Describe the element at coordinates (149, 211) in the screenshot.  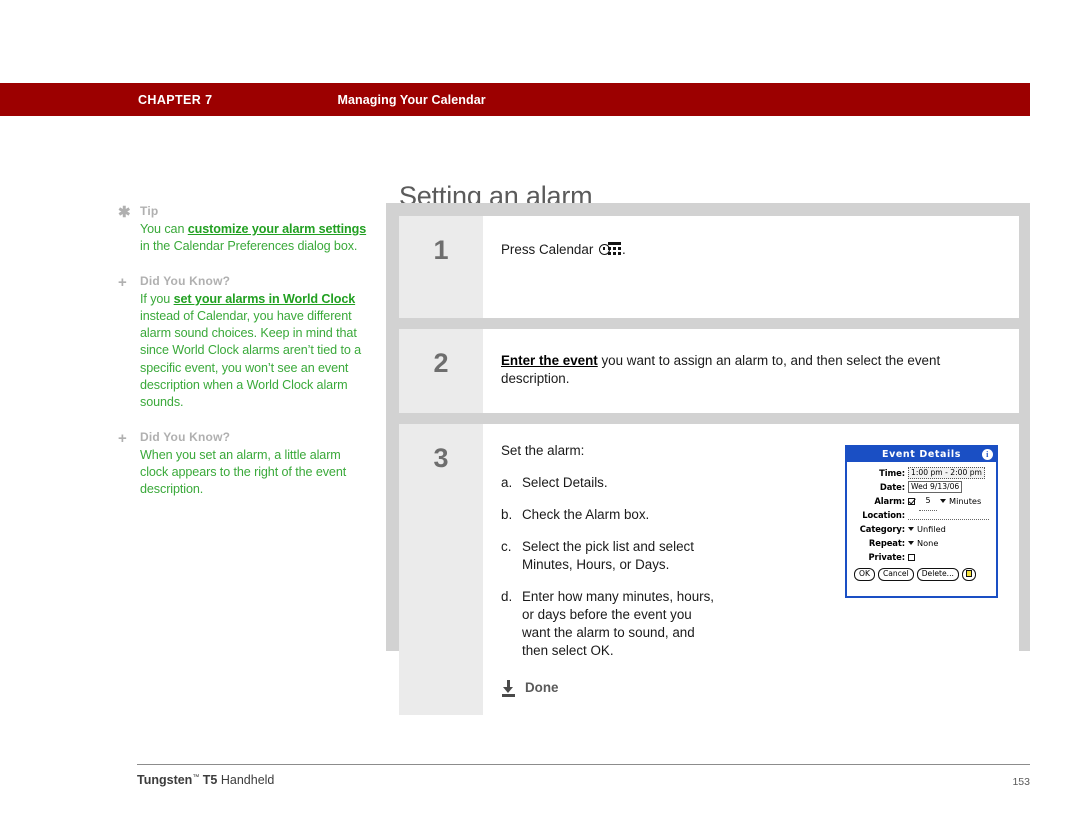
I see `tip-heading: Tip` at that location.